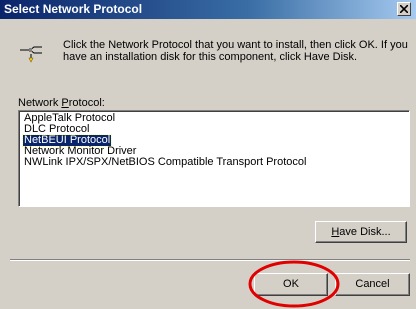  Describe the element at coordinates (73, 9) in the screenshot. I see `window-title: Select Network Protocol` at that location.